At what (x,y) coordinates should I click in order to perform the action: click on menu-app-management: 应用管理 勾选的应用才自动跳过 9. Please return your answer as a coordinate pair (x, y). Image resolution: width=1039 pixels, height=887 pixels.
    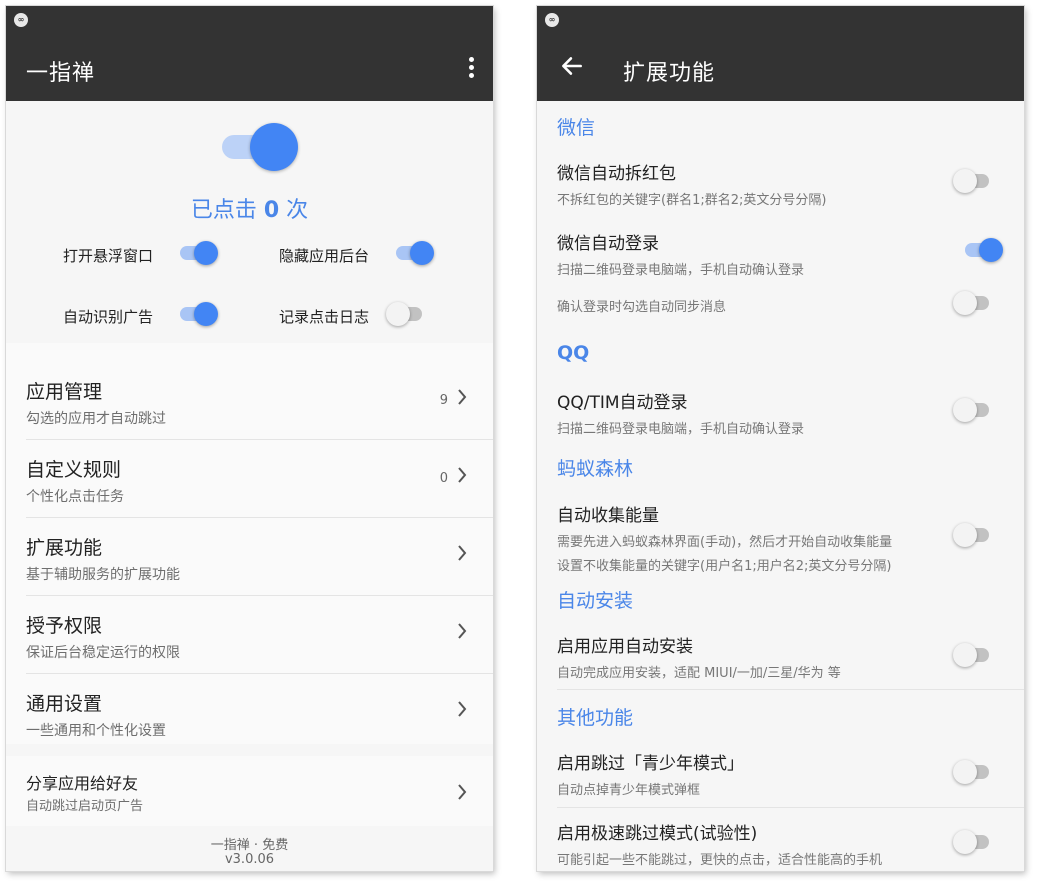
    Looking at the image, I should click on (249, 400).